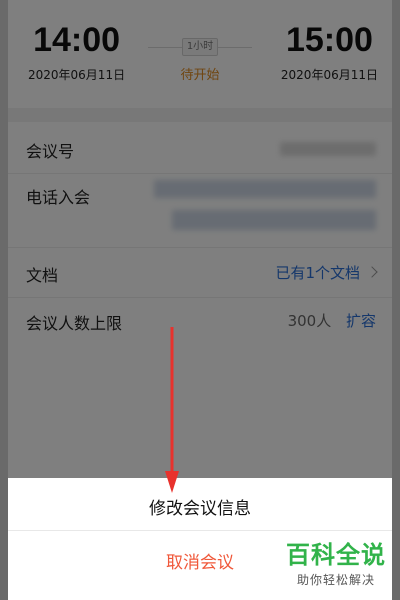 The height and width of the screenshot is (600, 400). What do you see at coordinates (4, 300) in the screenshot?
I see `left-edge-shade` at bounding box center [4, 300].